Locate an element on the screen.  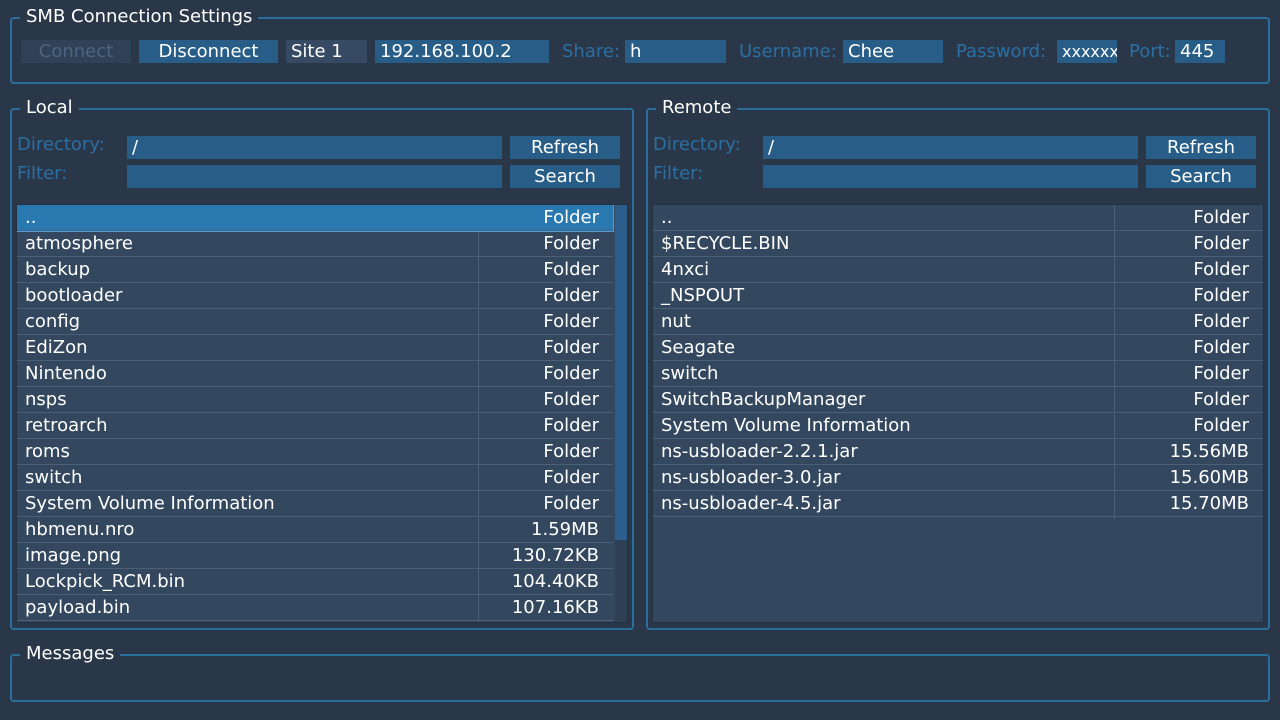
local-file-row: backup Folder is located at coordinates (315, 270).